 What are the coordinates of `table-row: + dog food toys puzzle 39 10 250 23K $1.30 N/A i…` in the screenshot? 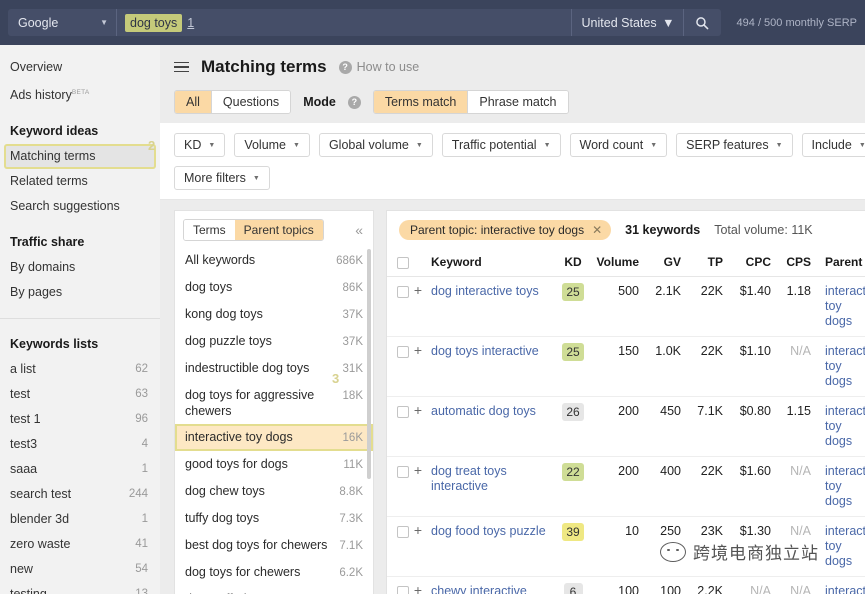 It's located at (626, 546).